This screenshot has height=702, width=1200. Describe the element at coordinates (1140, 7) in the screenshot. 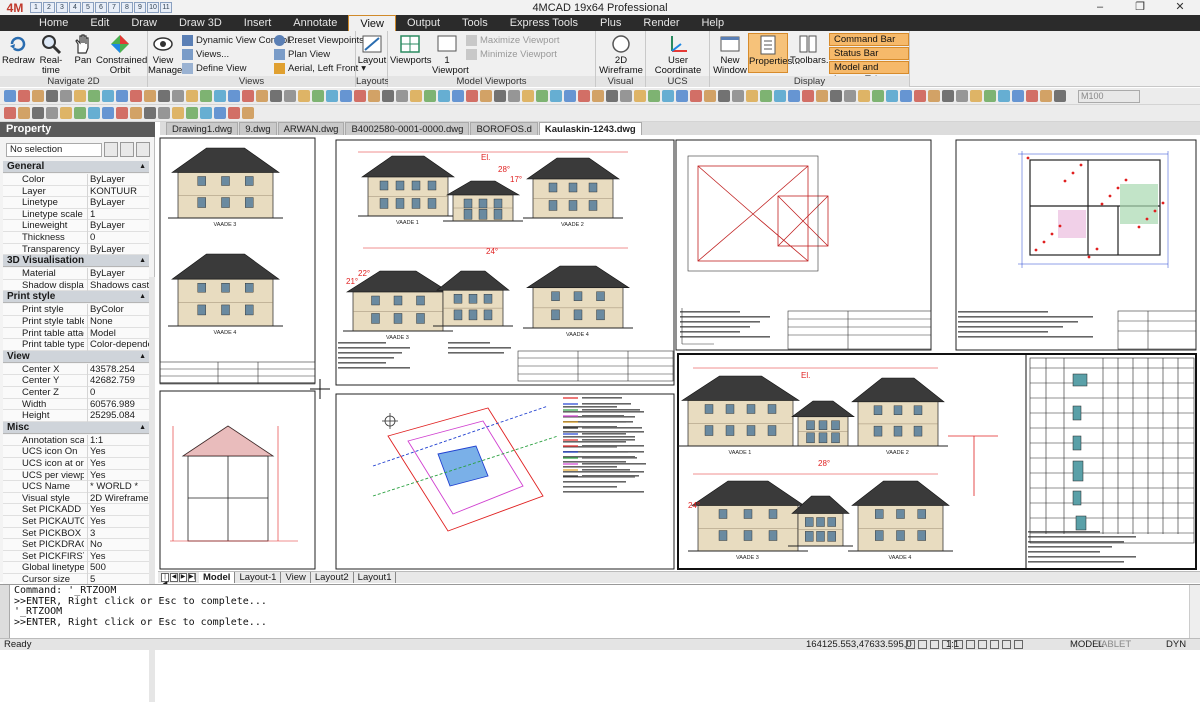

I see `maximize-button: ❐` at that location.